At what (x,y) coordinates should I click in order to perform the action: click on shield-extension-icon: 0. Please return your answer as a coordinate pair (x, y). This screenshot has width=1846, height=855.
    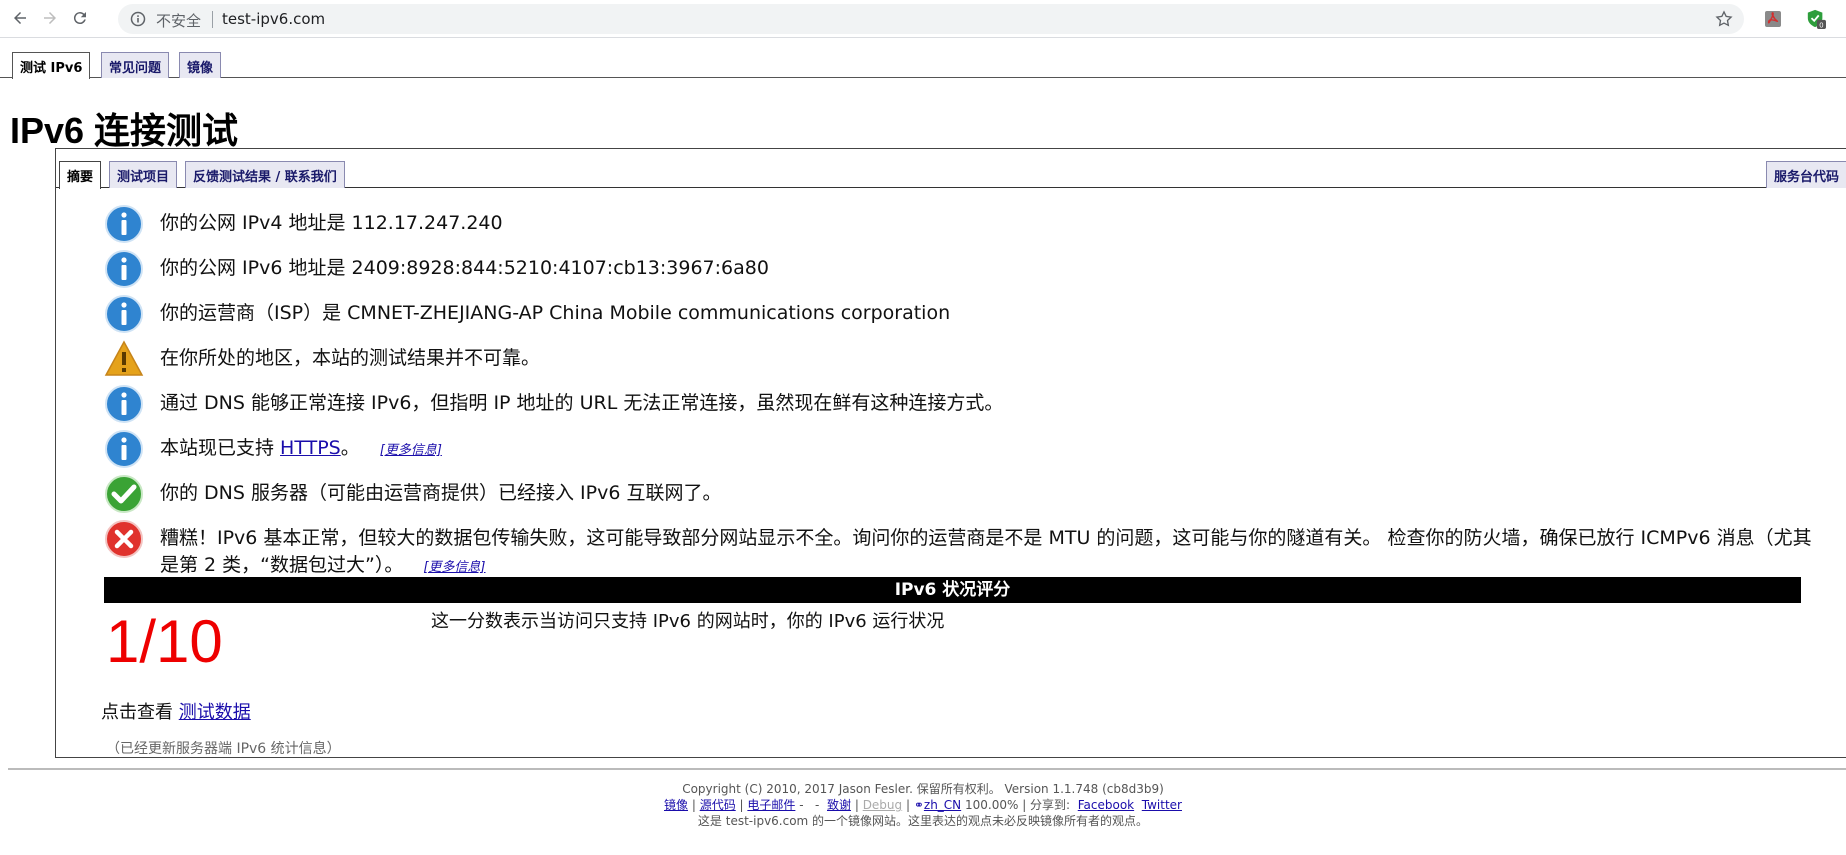
    Looking at the image, I should click on (1816, 19).